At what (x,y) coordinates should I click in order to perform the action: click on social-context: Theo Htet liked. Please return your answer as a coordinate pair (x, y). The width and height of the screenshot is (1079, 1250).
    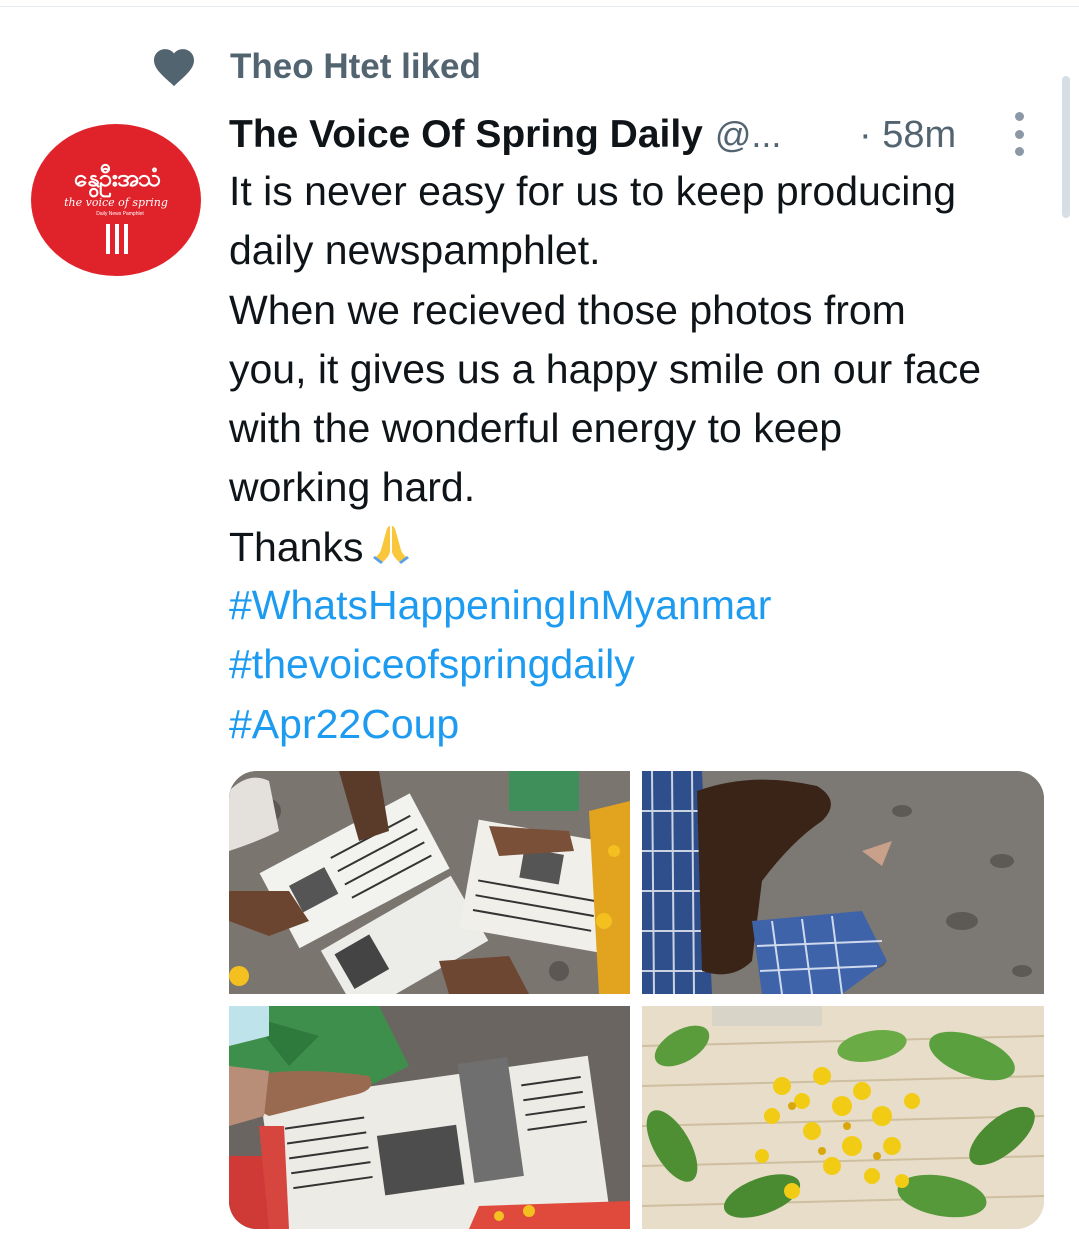
    Looking at the image, I should click on (315, 67).